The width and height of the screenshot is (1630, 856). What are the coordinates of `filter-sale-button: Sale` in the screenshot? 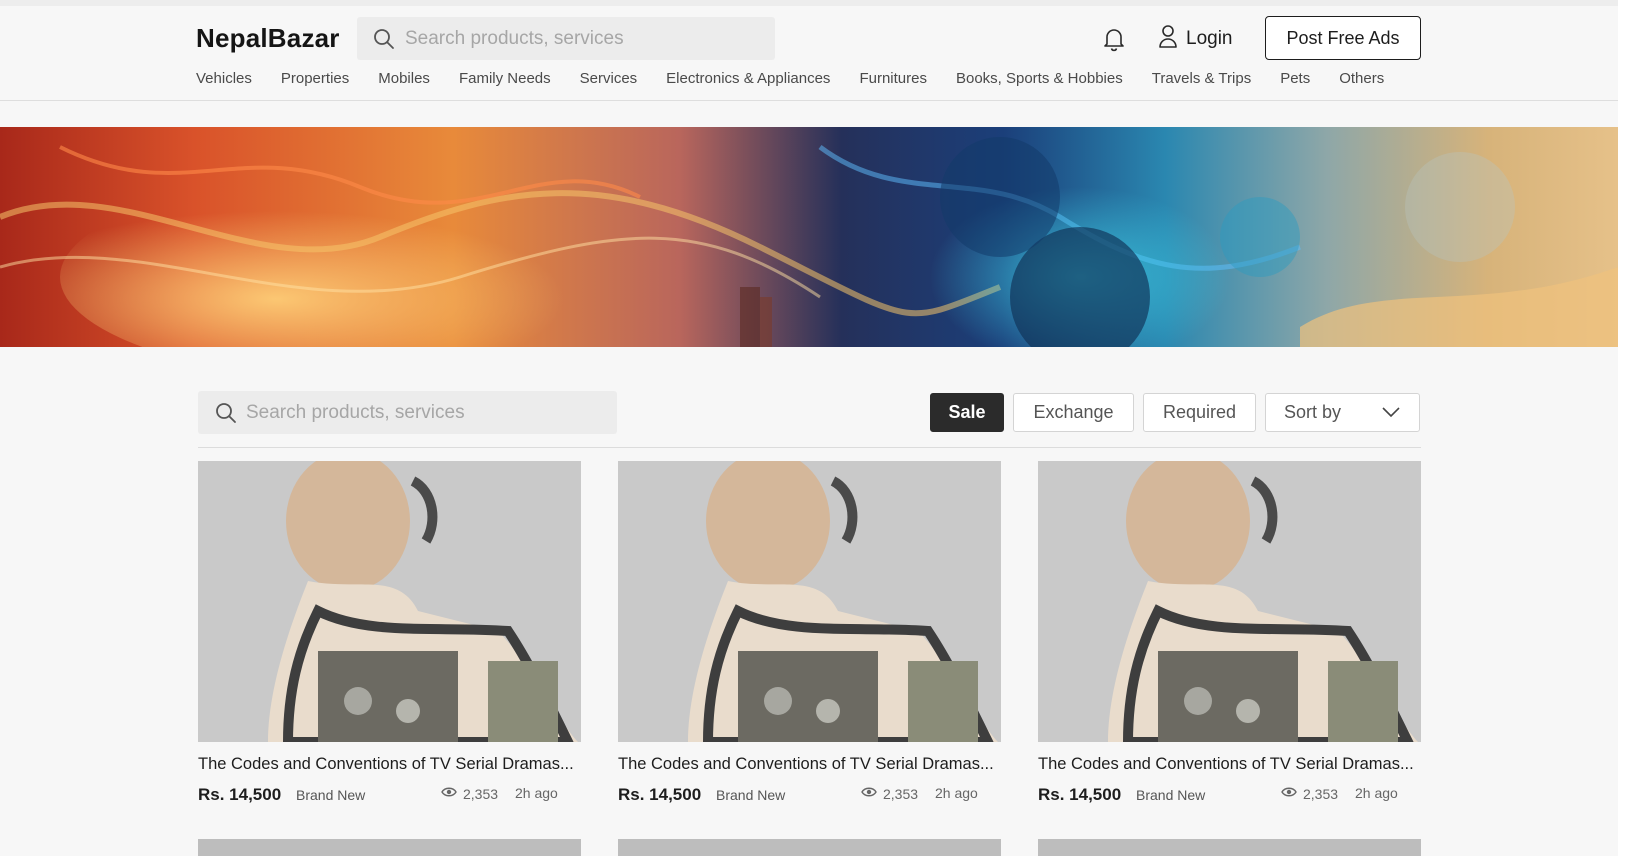 It's located at (967, 412).